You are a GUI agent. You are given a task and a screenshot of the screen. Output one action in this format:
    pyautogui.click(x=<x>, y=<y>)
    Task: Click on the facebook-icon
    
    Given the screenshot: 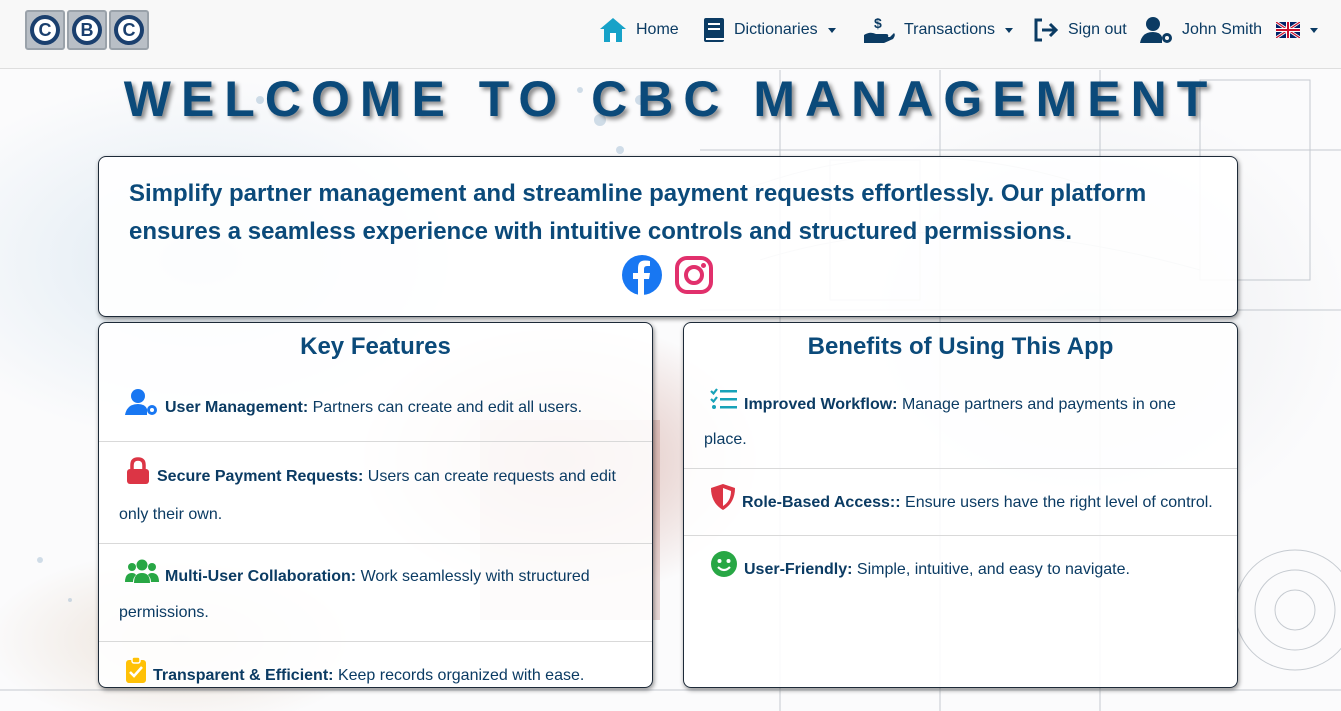 What is the action you would take?
    pyautogui.click(x=642, y=275)
    